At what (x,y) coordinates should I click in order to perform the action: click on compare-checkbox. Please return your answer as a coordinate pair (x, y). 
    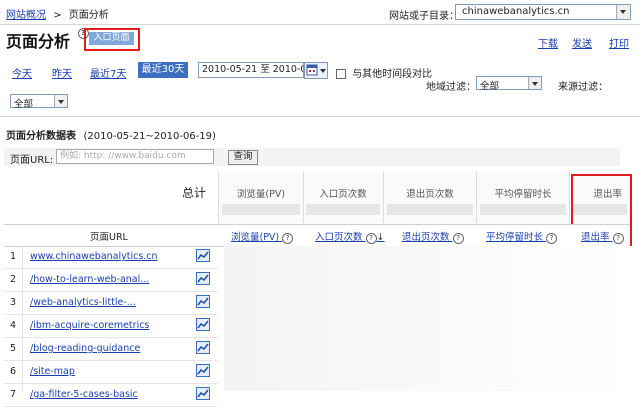
    Looking at the image, I should click on (341, 74).